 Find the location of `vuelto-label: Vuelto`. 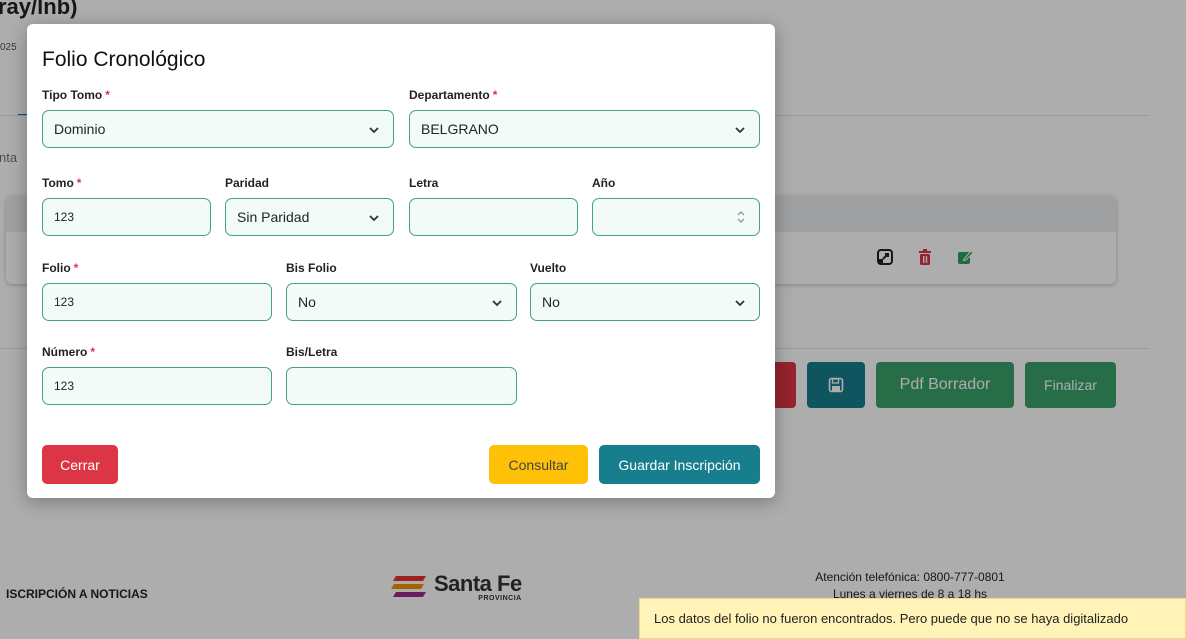

vuelto-label: Vuelto is located at coordinates (548, 268).